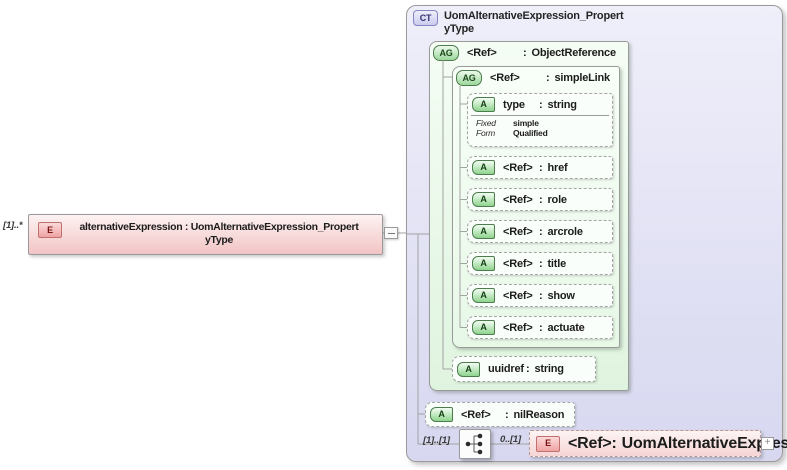  I want to click on complex-type-badge: CT, so click(425, 18).